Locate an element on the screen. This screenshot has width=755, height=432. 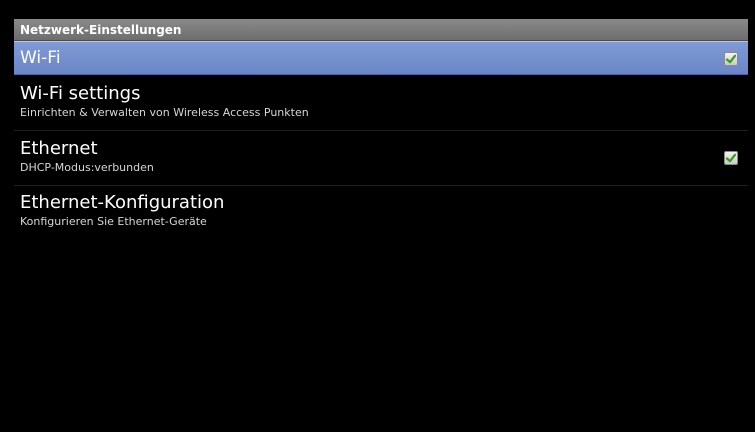
wifi-checkbox is located at coordinates (731, 59).